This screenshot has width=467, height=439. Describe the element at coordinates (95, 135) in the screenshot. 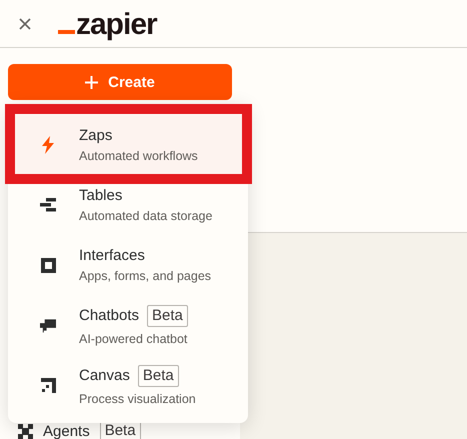

I see `menu-item-title: Zaps` at that location.